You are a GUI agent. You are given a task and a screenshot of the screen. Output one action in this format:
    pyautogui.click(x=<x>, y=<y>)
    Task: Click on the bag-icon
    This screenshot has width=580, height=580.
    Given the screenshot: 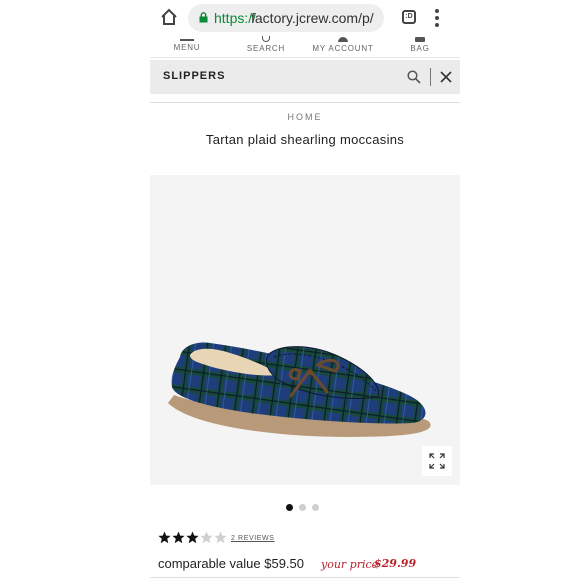 What is the action you would take?
    pyautogui.click(x=420, y=39)
    